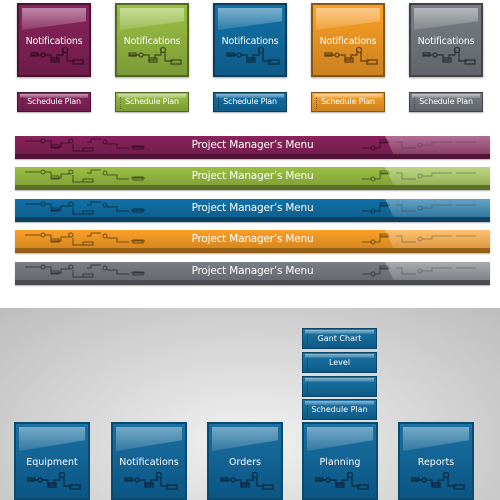 This screenshot has width=500, height=500. What do you see at coordinates (339, 386) in the screenshot?
I see `submenu-item-empty` at bounding box center [339, 386].